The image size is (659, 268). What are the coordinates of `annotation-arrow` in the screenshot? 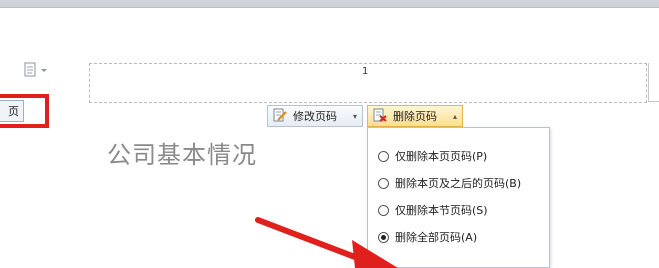 It's located at (326, 242).